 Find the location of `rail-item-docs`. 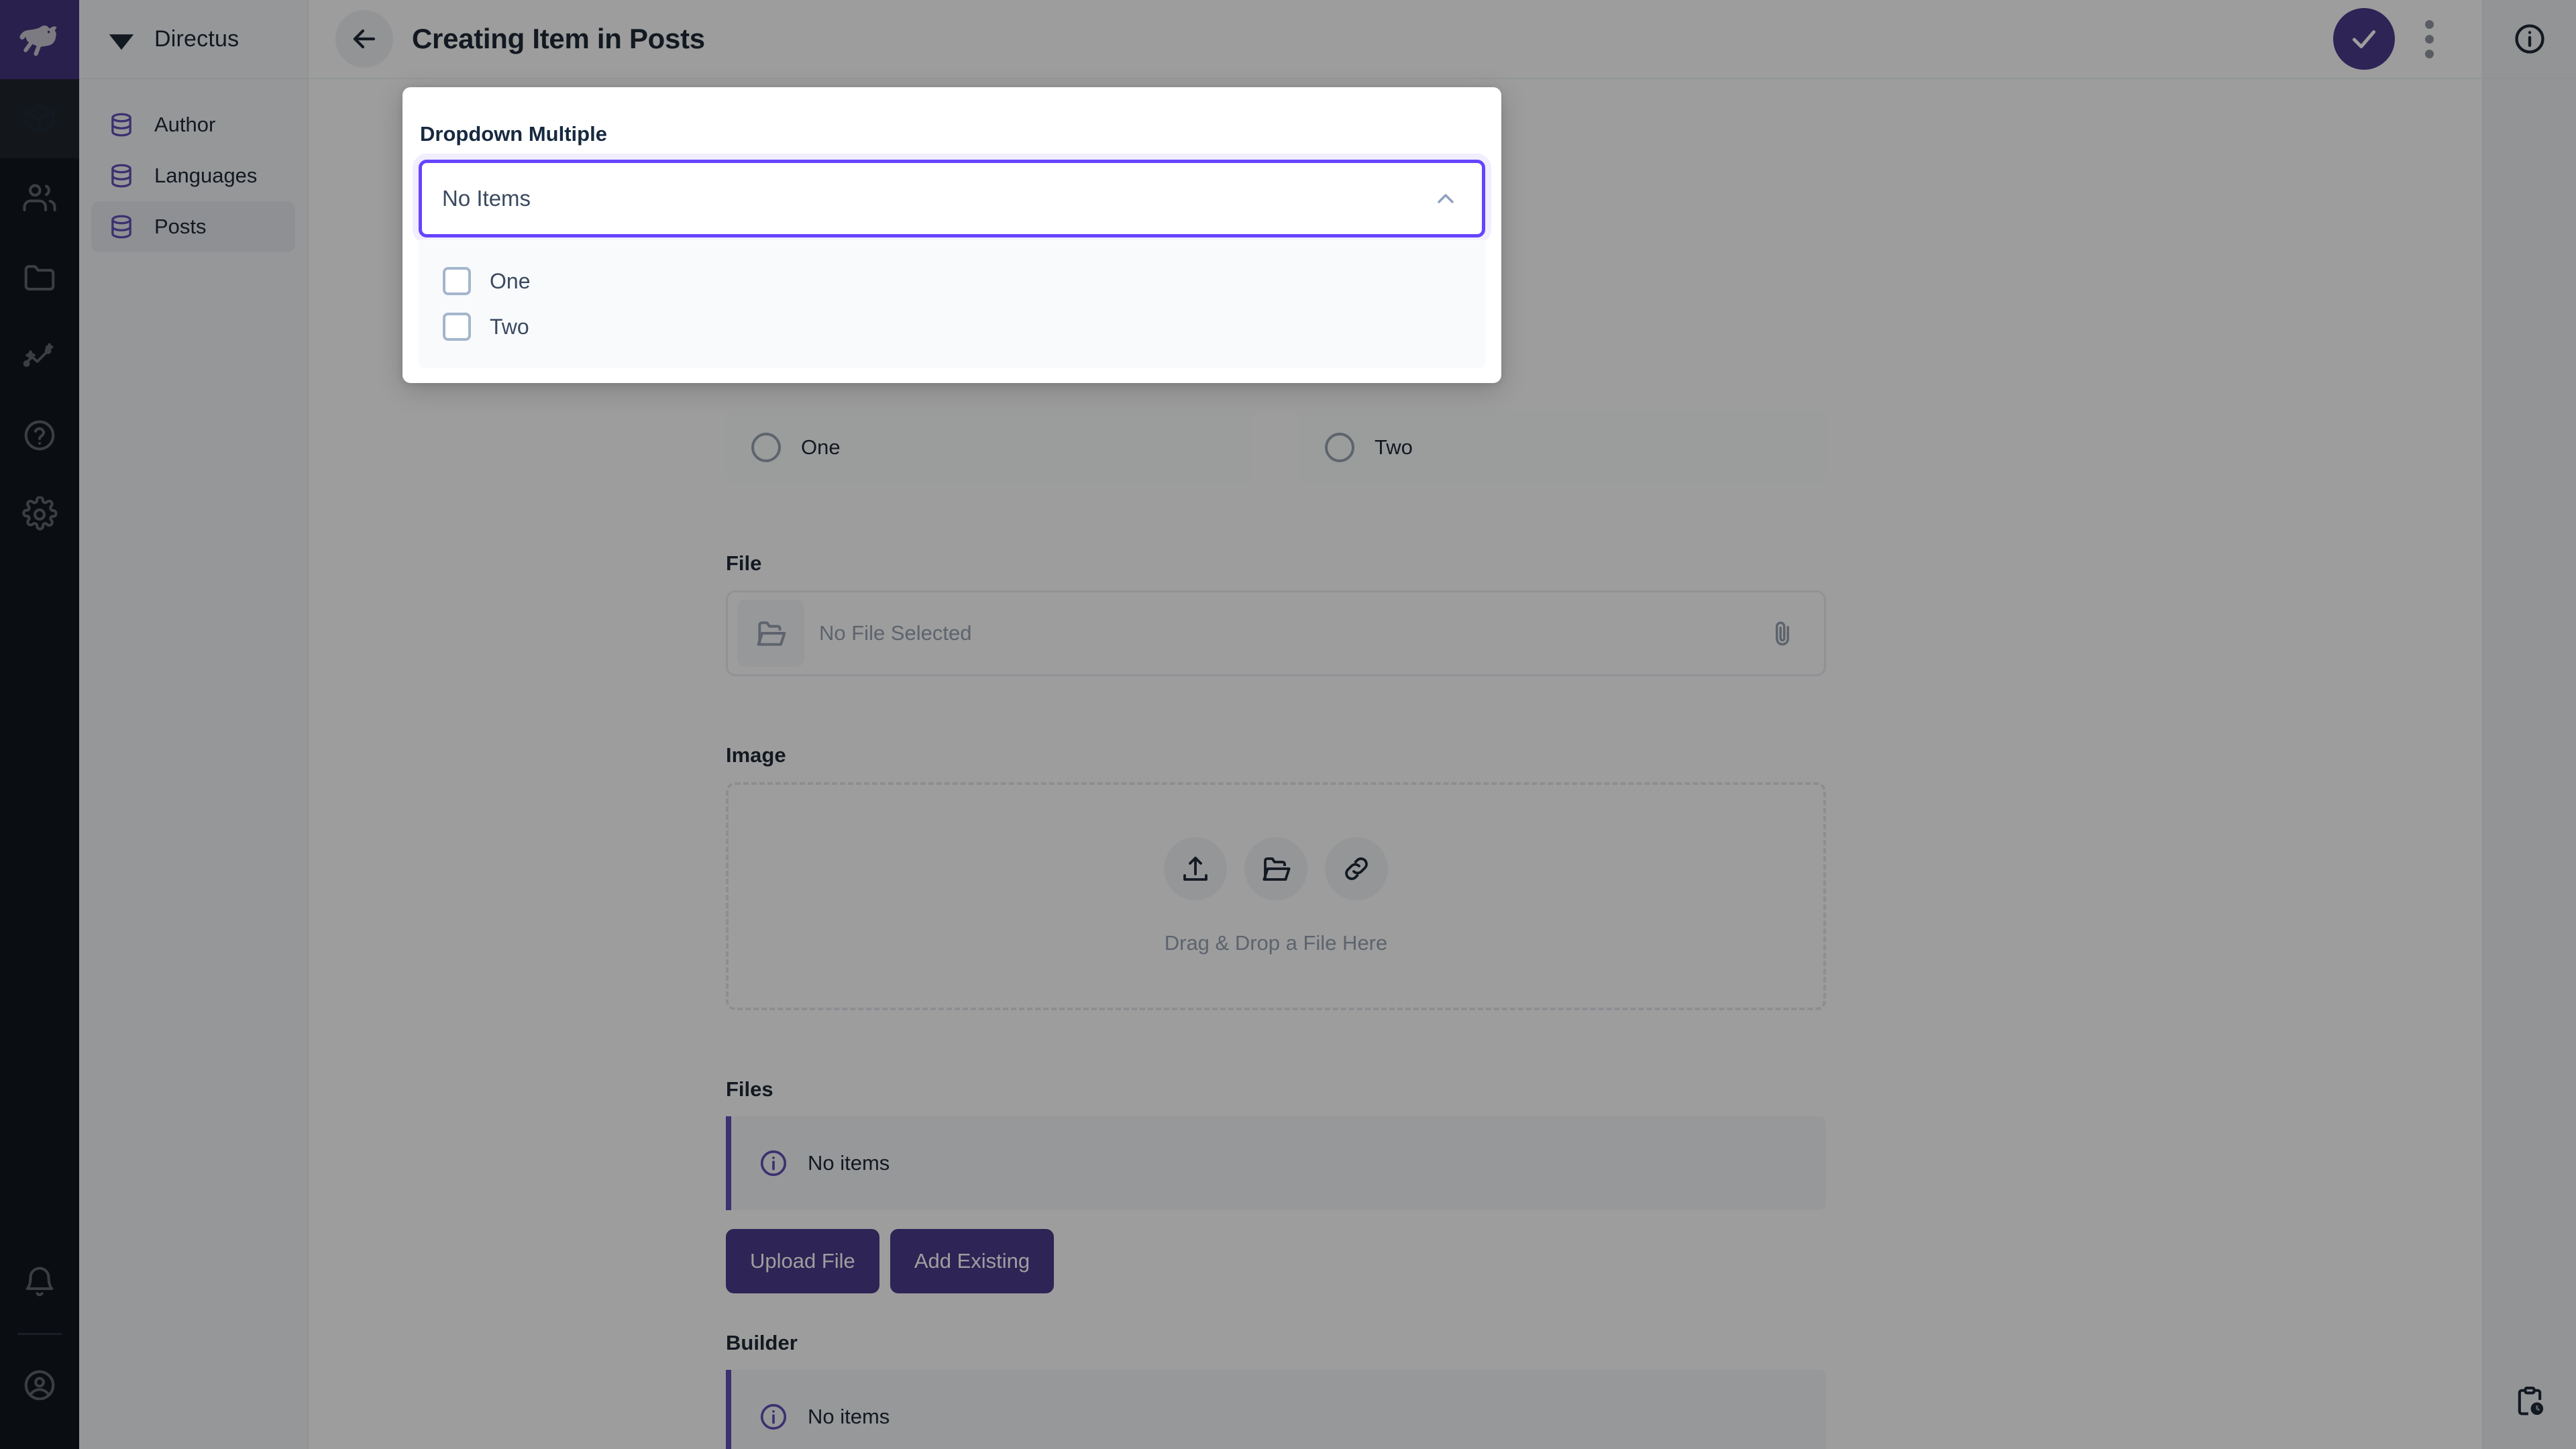

rail-item-docs is located at coordinates (39, 435).